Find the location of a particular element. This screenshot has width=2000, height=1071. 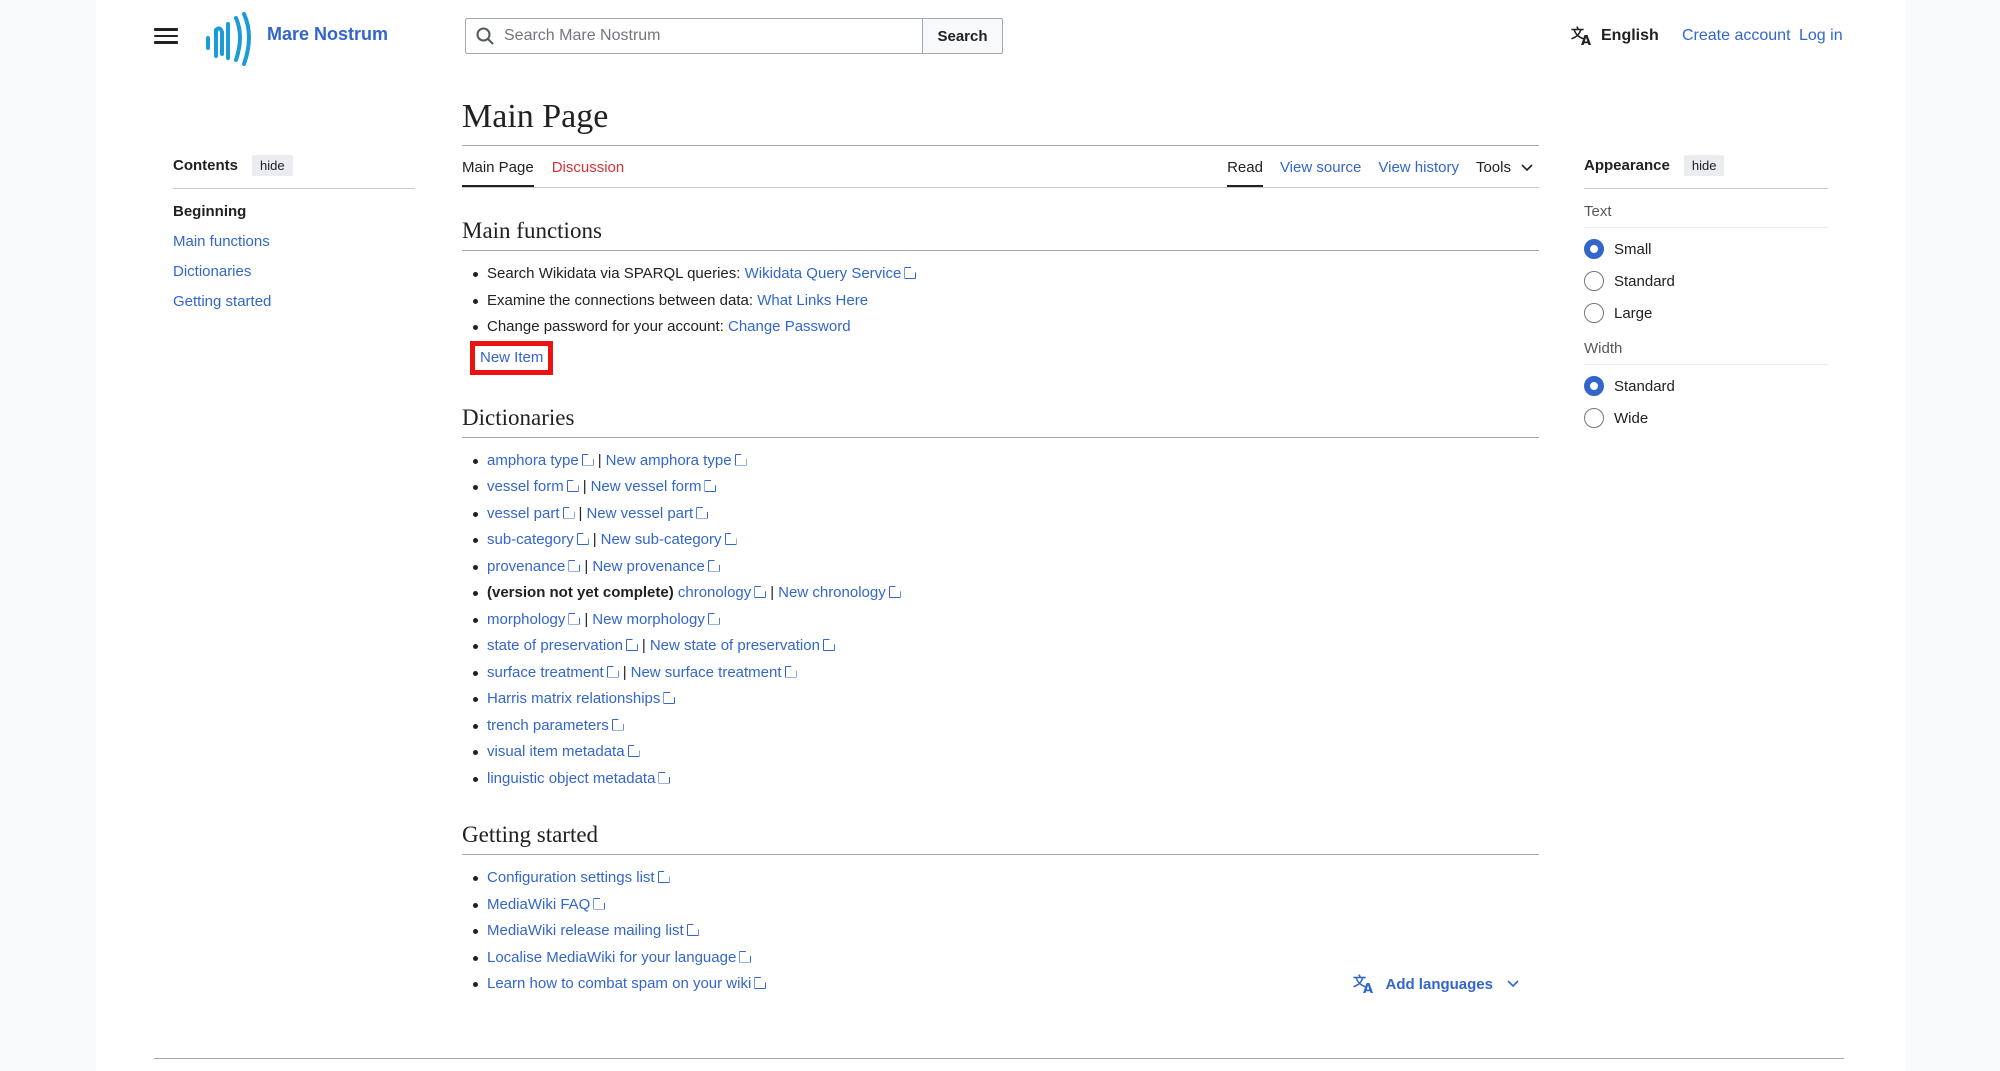

new-chronology-link: New chronology is located at coordinates (839, 592).